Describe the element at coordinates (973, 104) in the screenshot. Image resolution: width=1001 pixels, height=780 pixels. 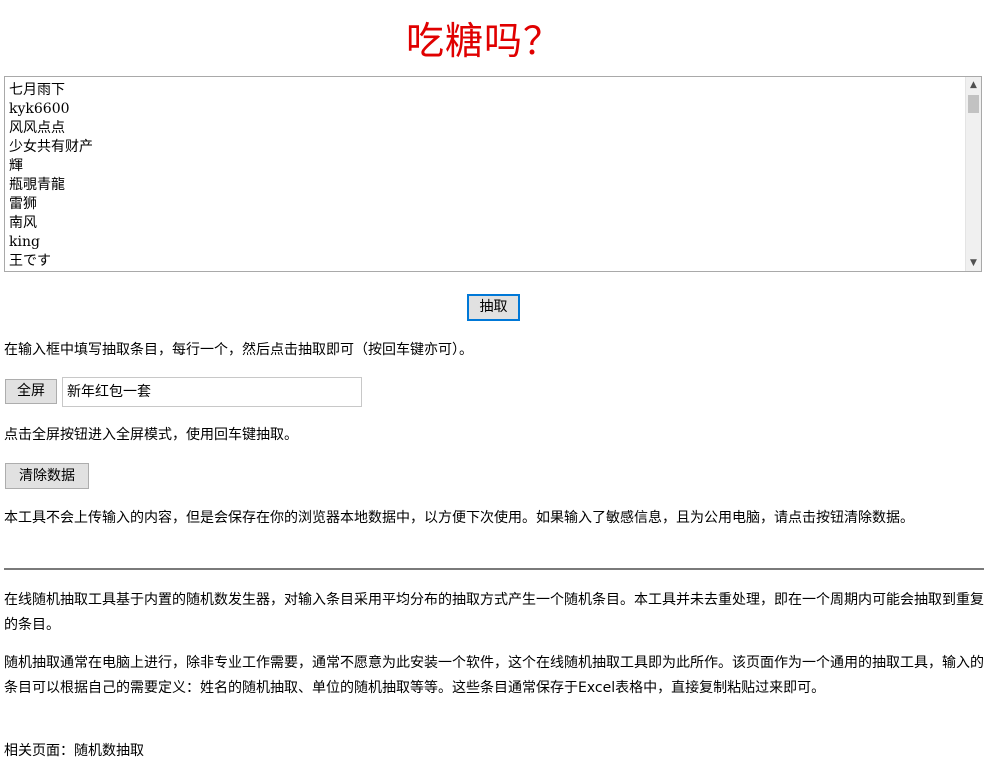
I see `scroll-thumb` at that location.